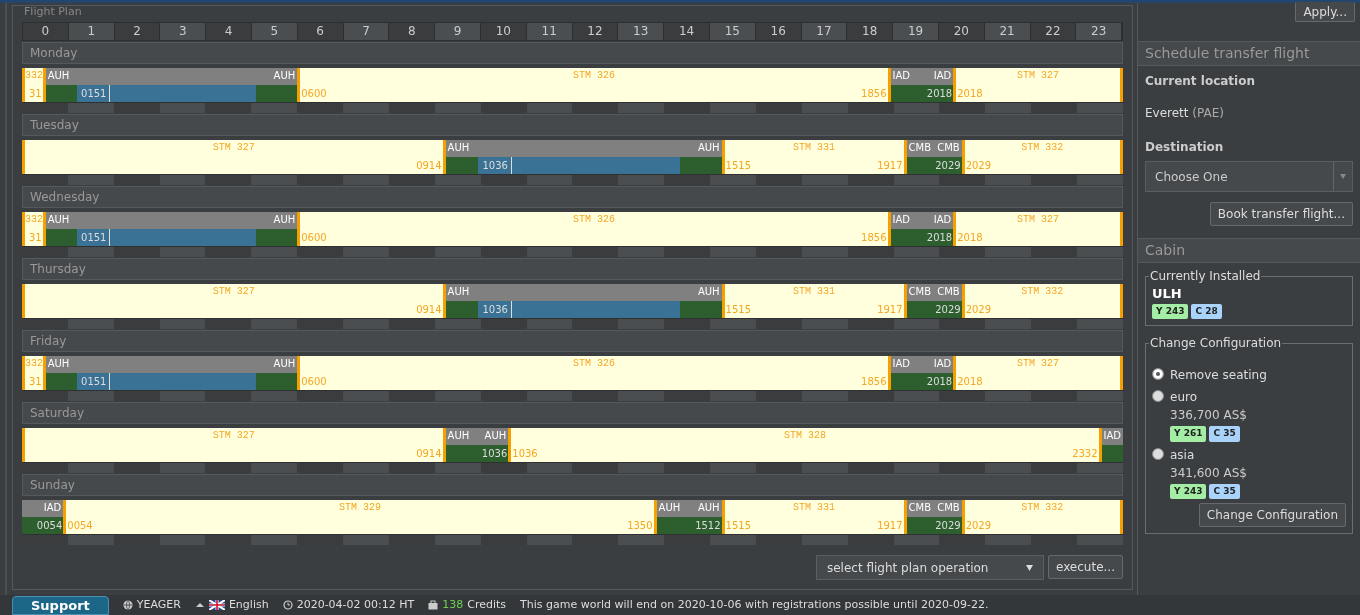 The height and width of the screenshot is (615, 1360). Describe the element at coordinates (199, 605) in the screenshot. I see `caret-up-icon` at that location.